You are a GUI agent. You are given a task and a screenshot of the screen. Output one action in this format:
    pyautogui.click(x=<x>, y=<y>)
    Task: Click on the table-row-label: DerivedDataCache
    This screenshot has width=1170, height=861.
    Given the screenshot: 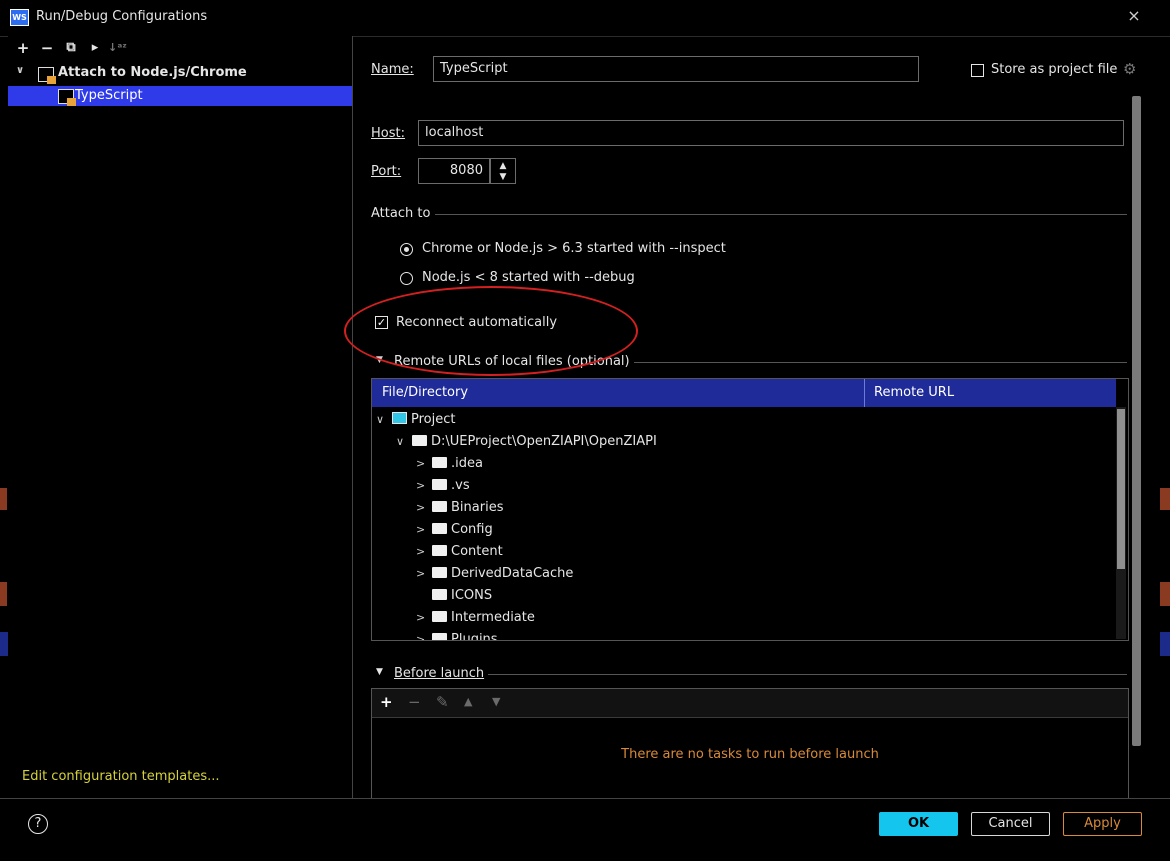 What is the action you would take?
    pyautogui.click(x=512, y=573)
    